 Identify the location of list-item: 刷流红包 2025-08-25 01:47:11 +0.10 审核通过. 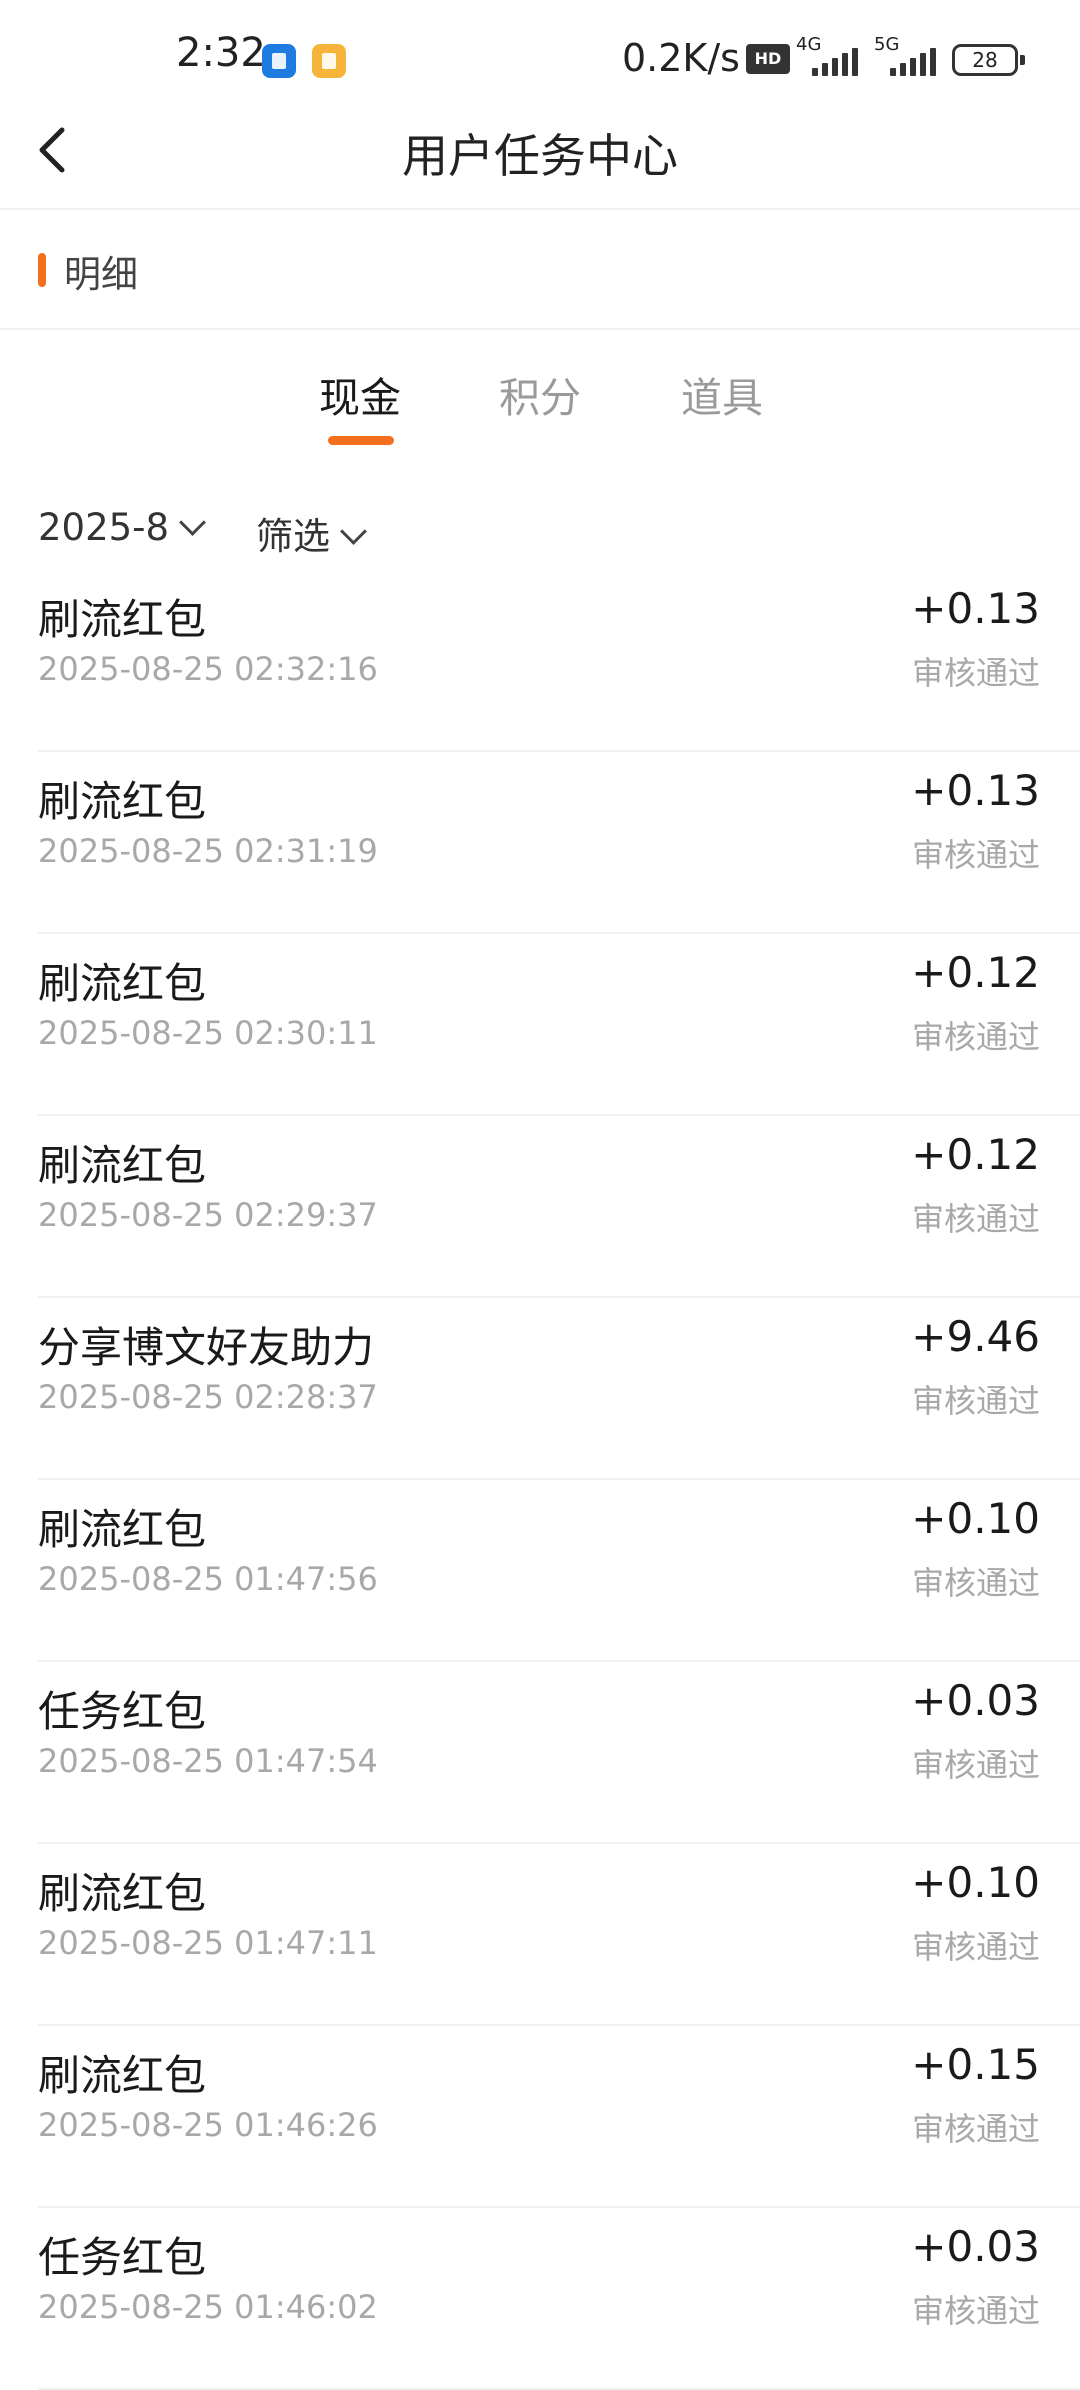
(540, 1935).